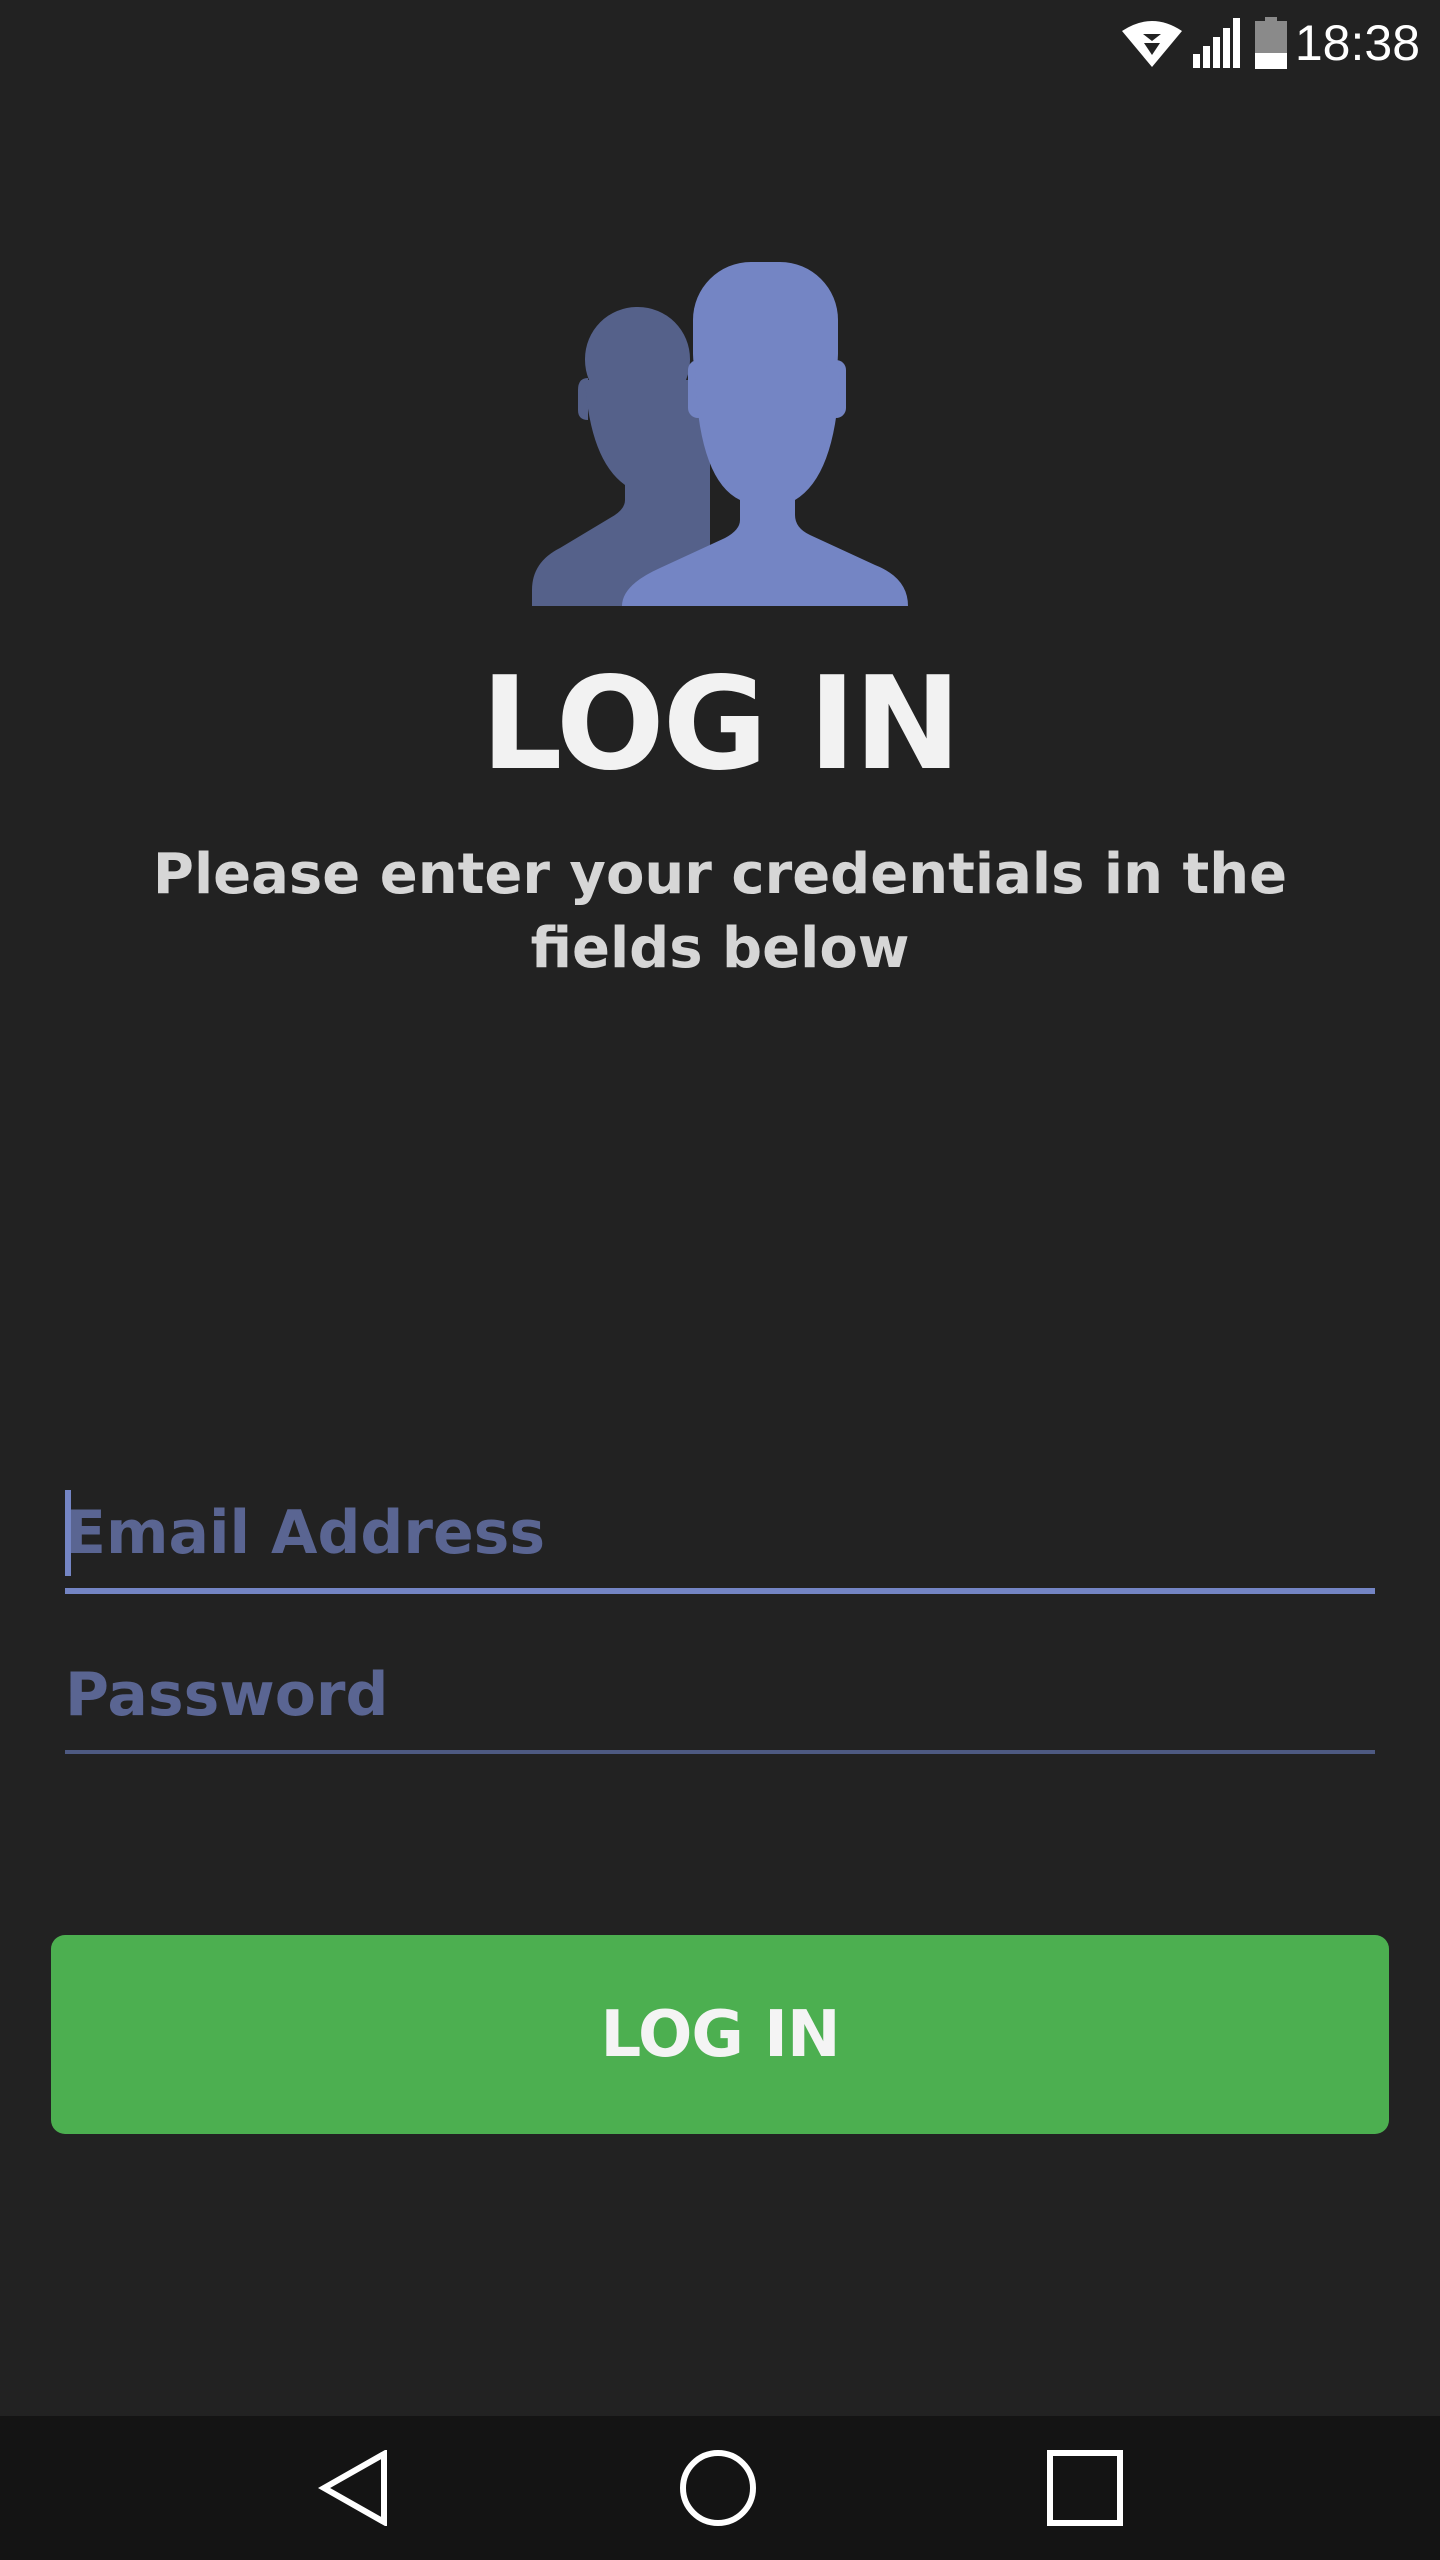 The image size is (1440, 2560). I want to click on status-icons: 18:38, so click(1270, 43).